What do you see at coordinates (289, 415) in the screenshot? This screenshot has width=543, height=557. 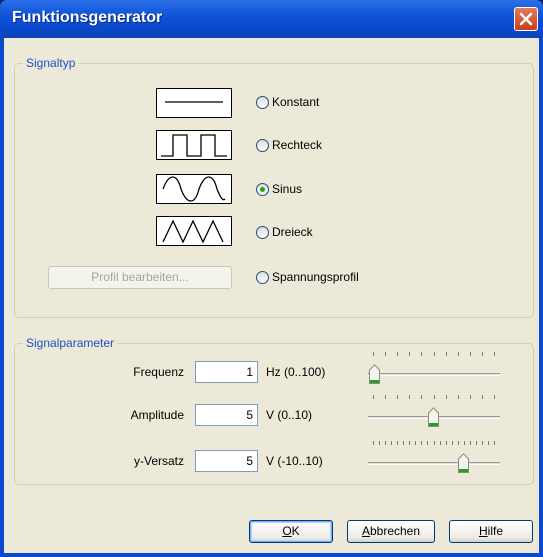 I see `amplitude-unit: V (0..10)` at bounding box center [289, 415].